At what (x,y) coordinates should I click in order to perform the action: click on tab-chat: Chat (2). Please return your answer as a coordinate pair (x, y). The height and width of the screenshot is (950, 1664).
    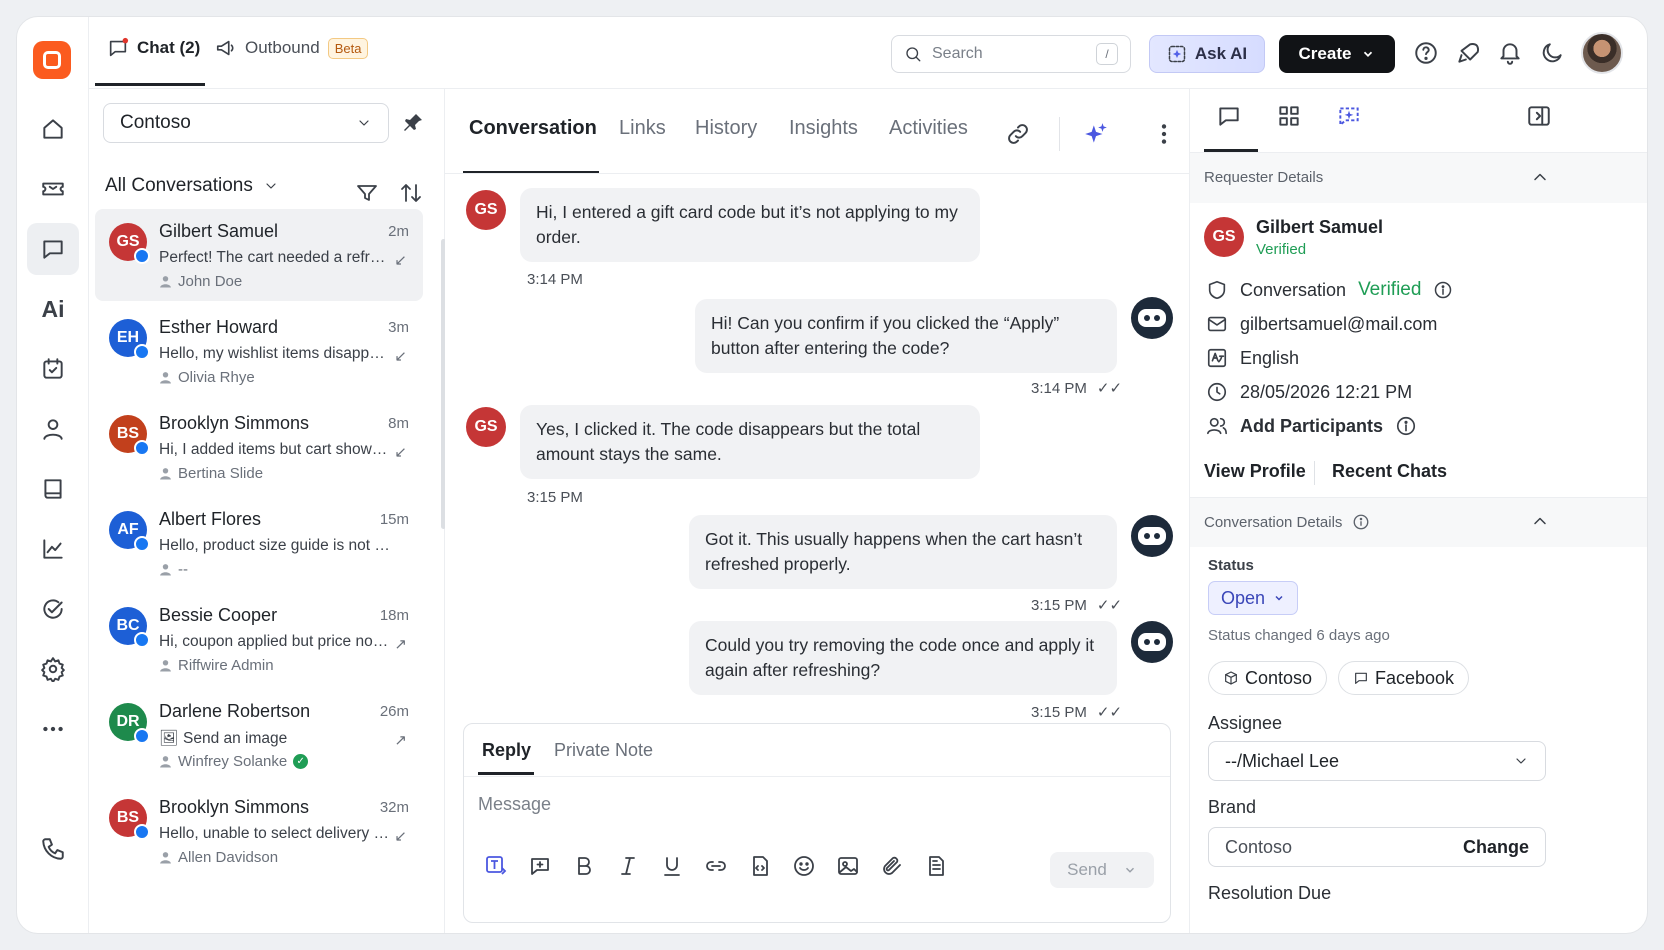
    Looking at the image, I should click on (153, 48).